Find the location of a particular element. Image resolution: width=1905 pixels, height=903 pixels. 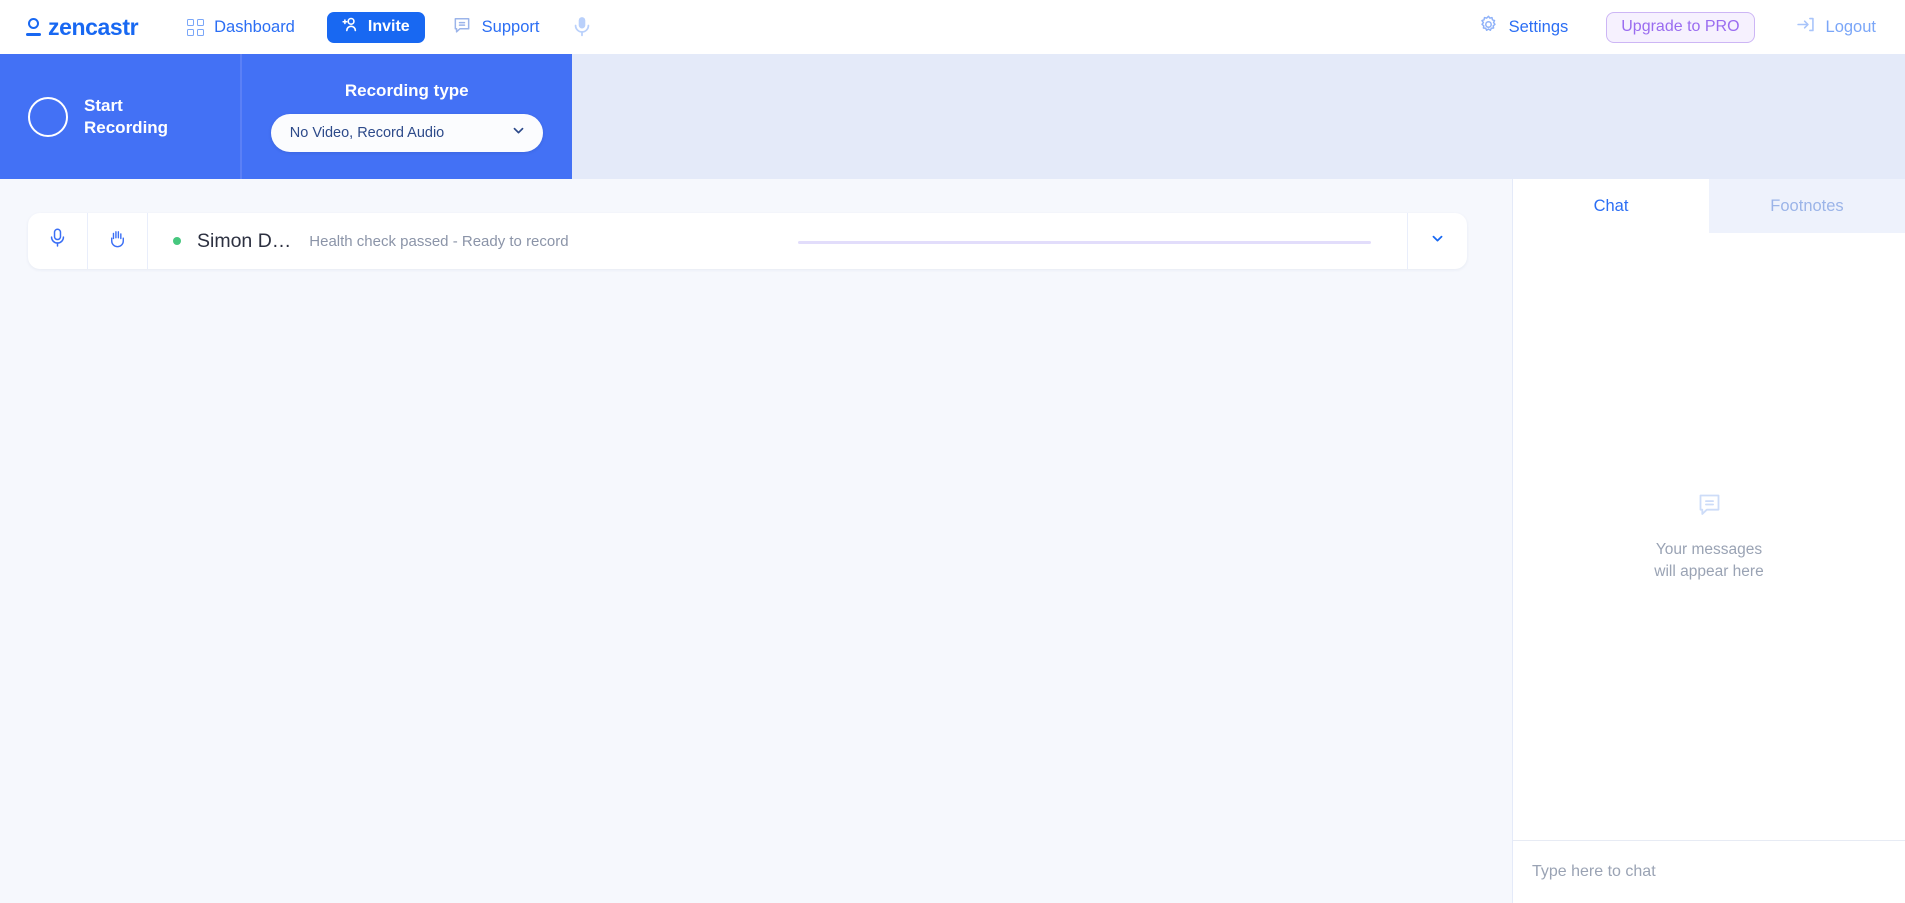

nav-dashboard: Dashboard is located at coordinates (241, 27).